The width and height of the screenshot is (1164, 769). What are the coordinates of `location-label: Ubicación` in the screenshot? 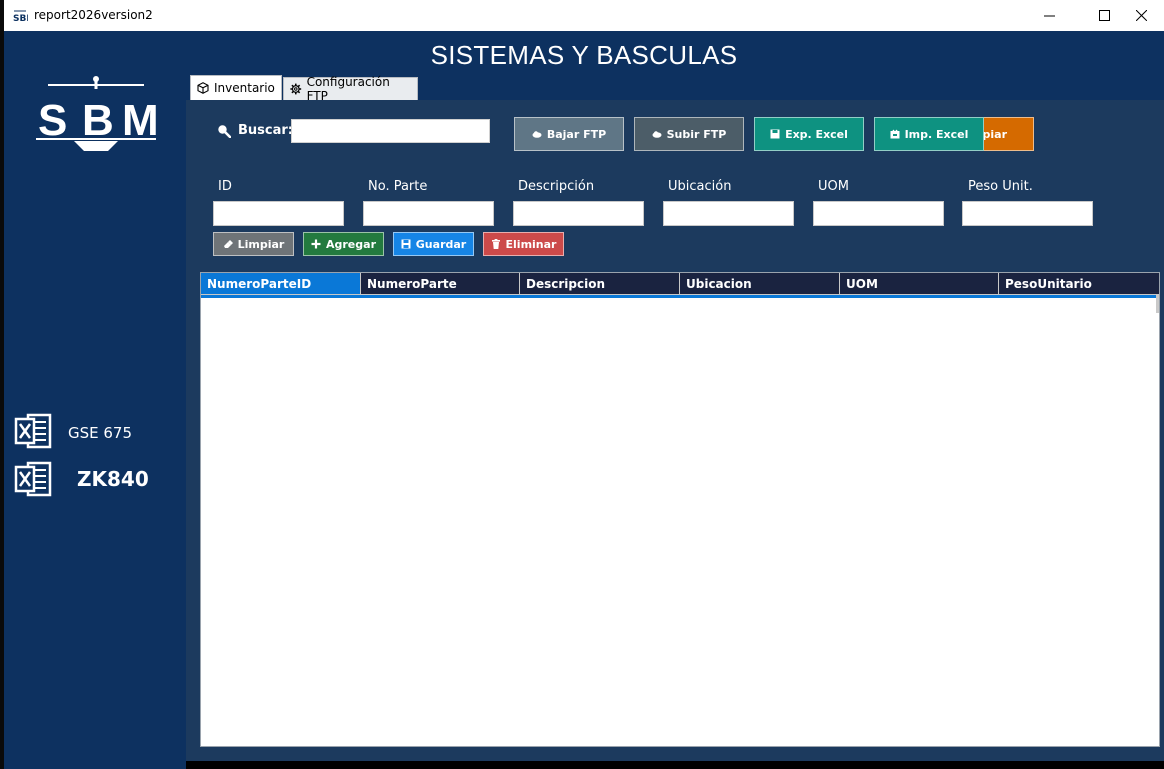 It's located at (700, 186).